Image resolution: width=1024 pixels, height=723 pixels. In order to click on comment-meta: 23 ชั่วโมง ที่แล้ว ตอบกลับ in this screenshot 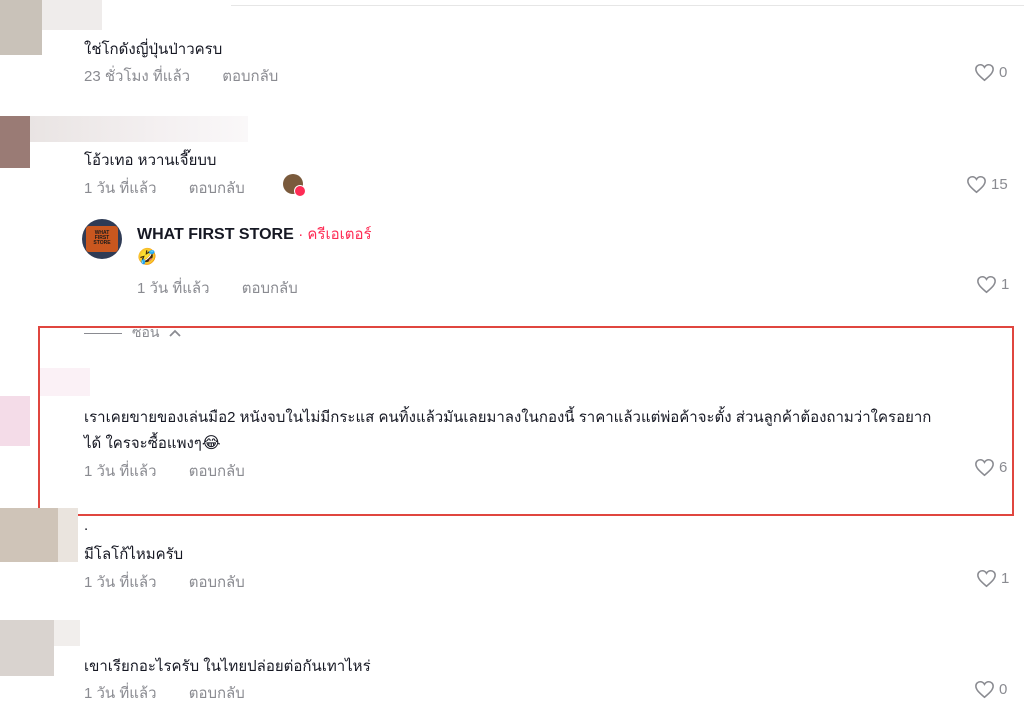, I will do `click(181, 76)`.